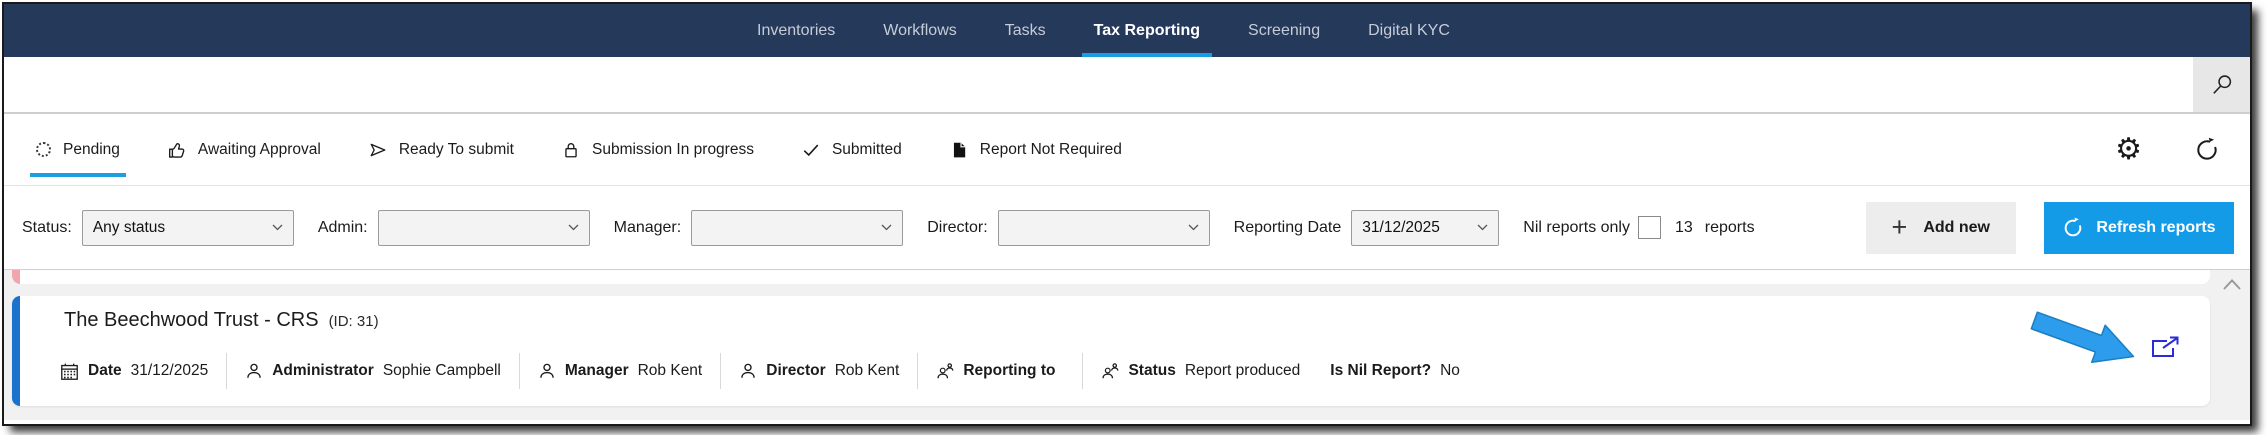 This screenshot has width=2267, height=435. What do you see at coordinates (1103, 227) in the screenshot?
I see `director-filter-select` at bounding box center [1103, 227].